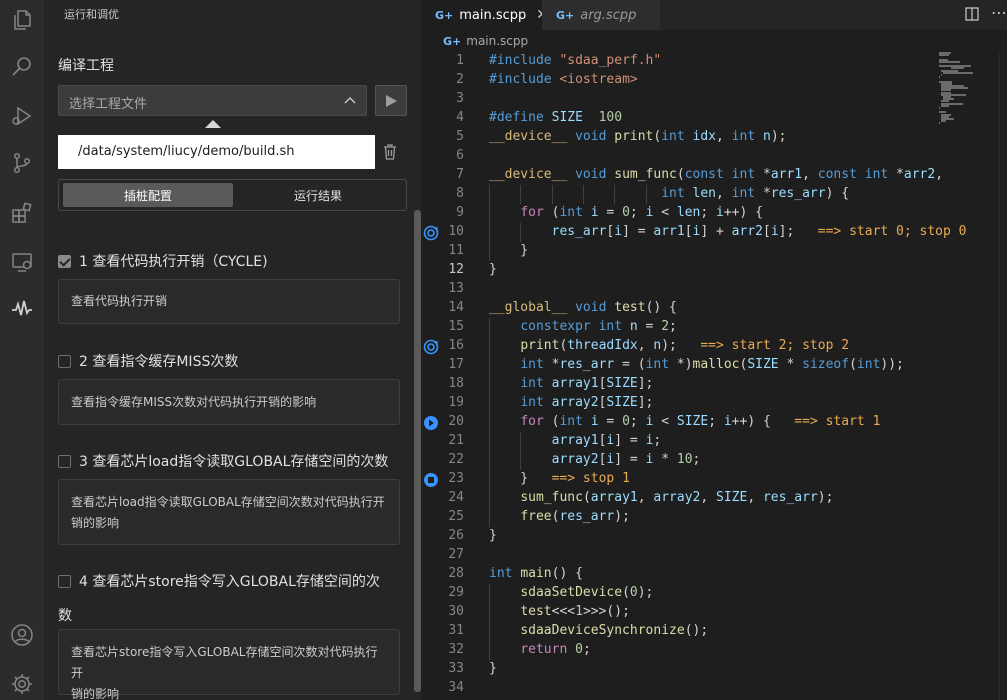 The height and width of the screenshot is (700, 1007). What do you see at coordinates (680, 479) in the screenshot?
I see `code-line: 23 } ==> stop 1` at bounding box center [680, 479].